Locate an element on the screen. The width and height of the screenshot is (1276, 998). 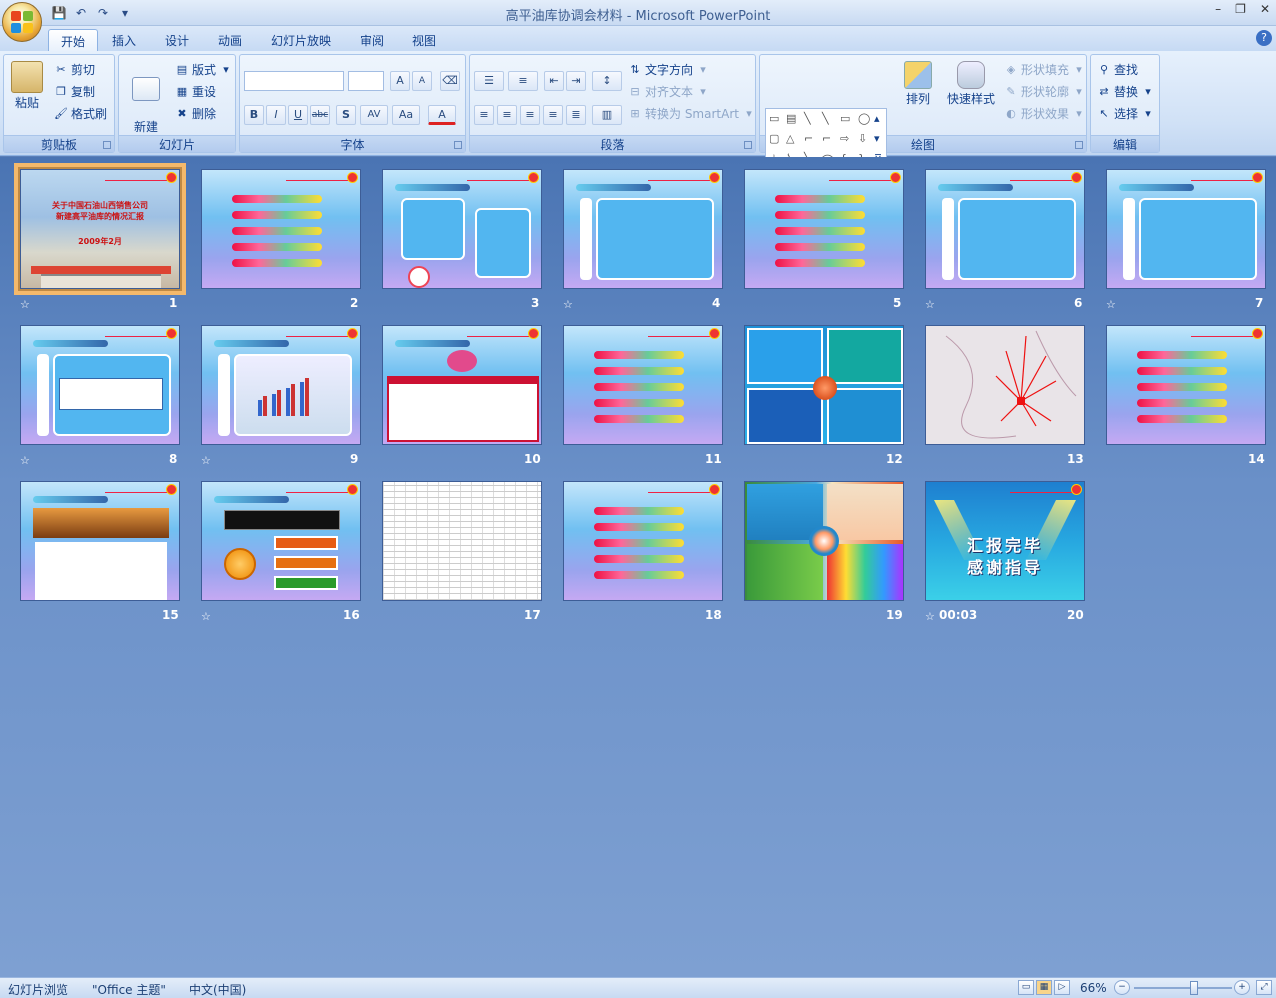
office-button is located at coordinates (22, 22).